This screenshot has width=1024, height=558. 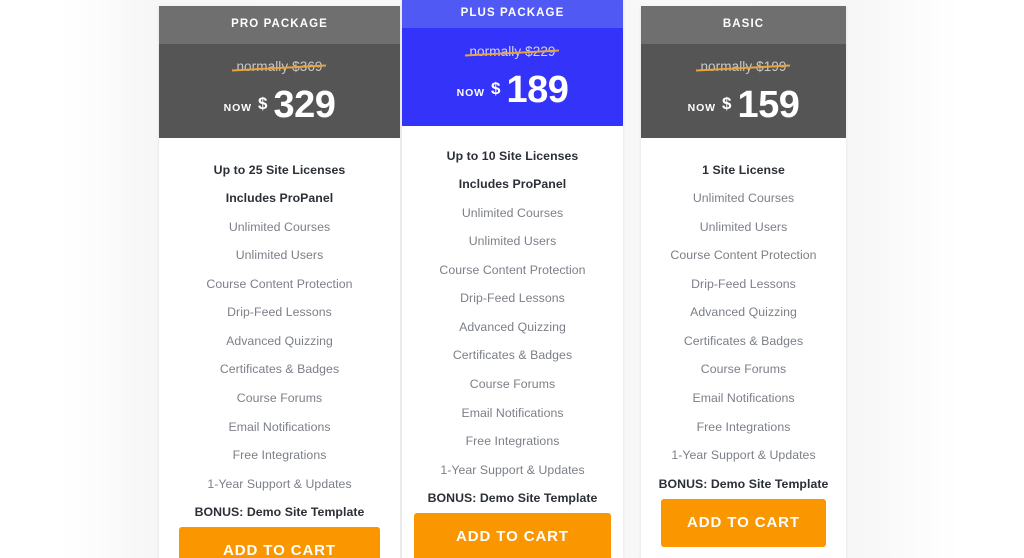 I want to click on feature-item: Up to 10 Site Licenses, so click(x=512, y=155).